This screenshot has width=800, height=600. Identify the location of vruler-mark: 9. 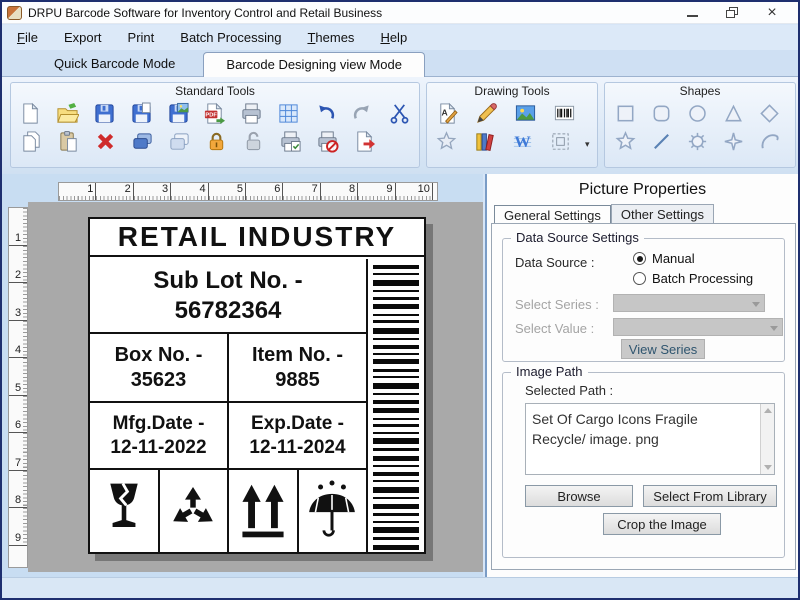
(18, 527).